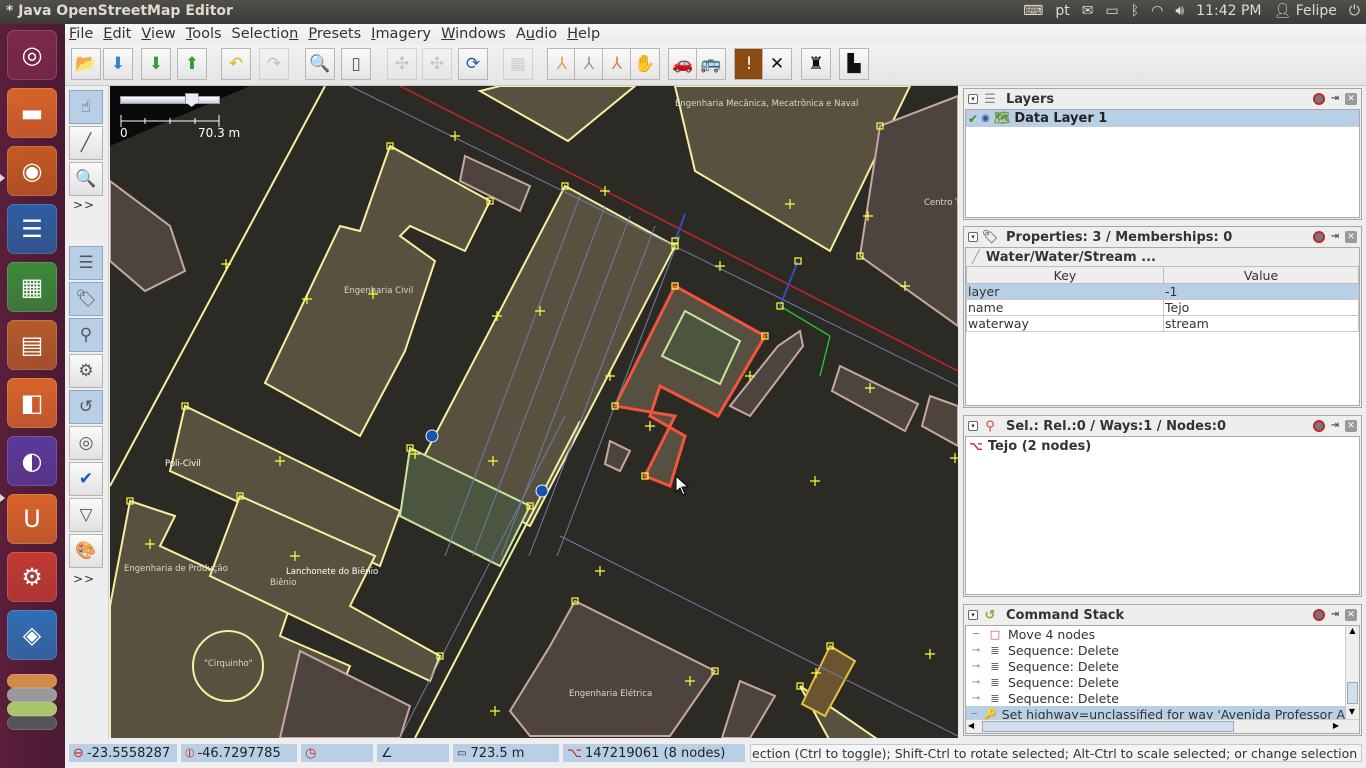 The width and height of the screenshot is (1366, 768). I want to click on selection-panel-header: ▾ ⚲ Sel.: Rel.:0 / Ways:1 / Nodes:0 ⇥ ✕, so click(1162, 426).